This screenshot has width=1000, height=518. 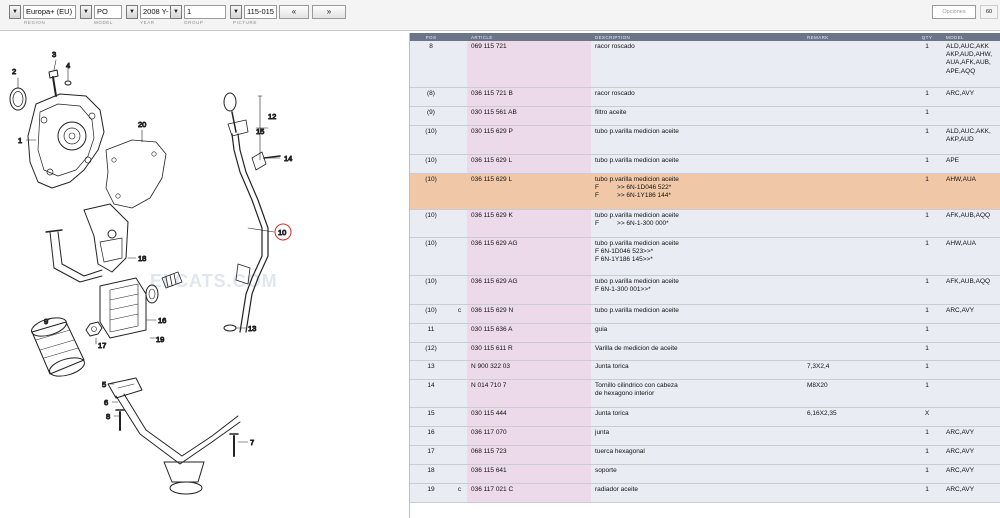 I want to click on cell-description: racor roscado, so click(x=697, y=97).